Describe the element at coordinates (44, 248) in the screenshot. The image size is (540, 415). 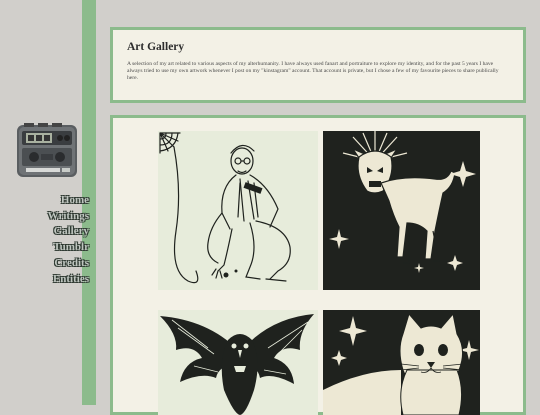
I see `nav-link-tumblr: Tumblr` at that location.